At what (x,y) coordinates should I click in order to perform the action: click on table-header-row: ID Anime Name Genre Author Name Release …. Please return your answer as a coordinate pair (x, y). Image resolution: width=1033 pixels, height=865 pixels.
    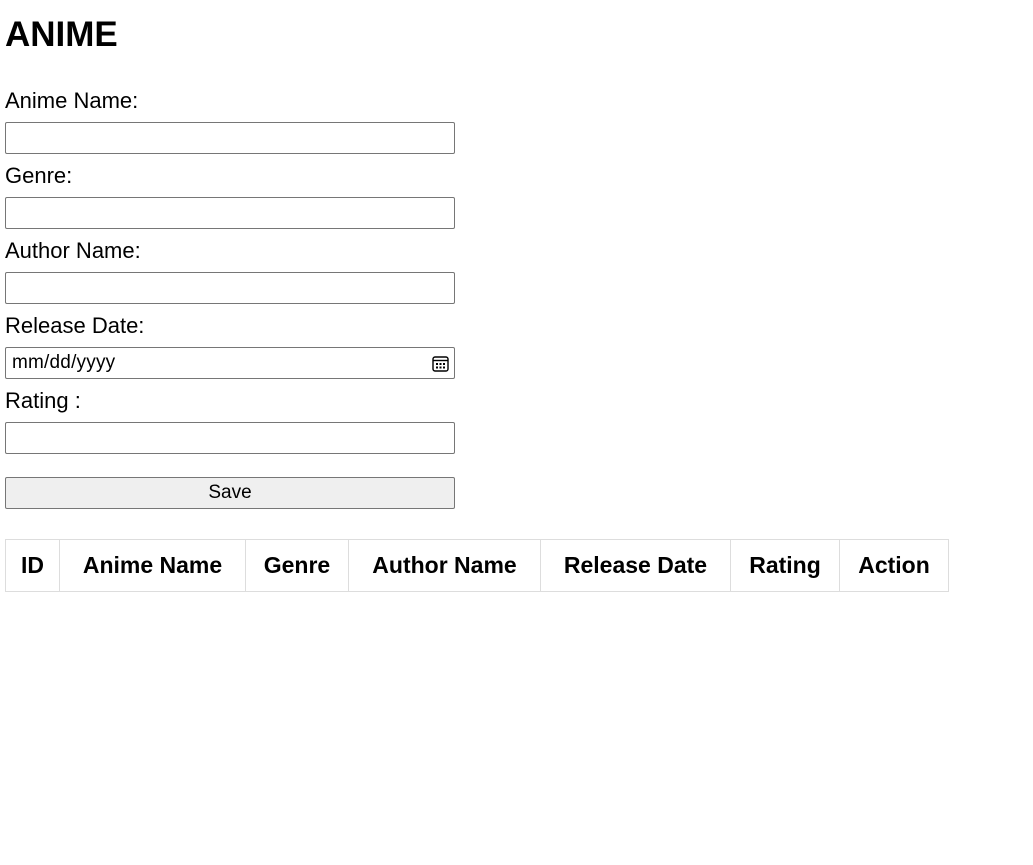
    Looking at the image, I should click on (477, 565).